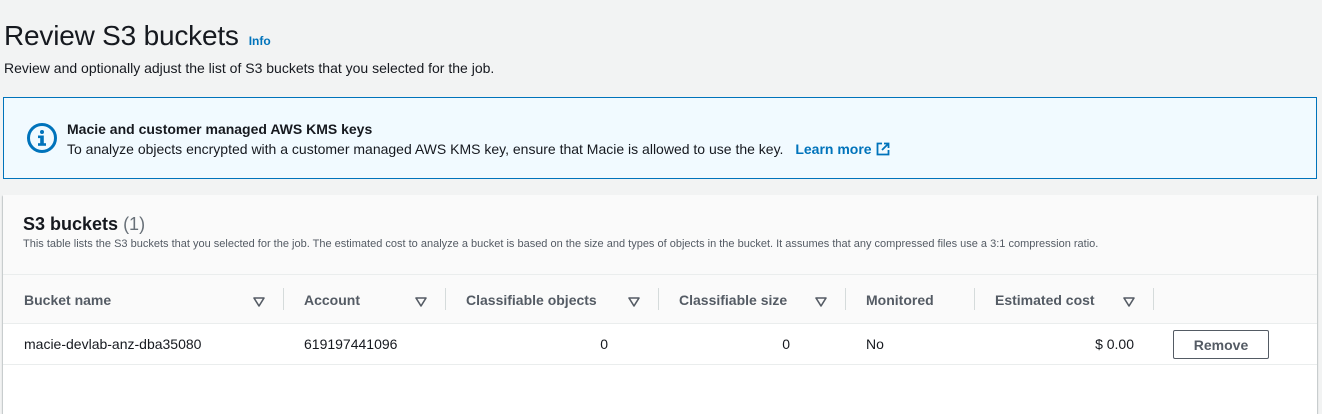 Image resolution: width=1322 pixels, height=414 pixels. Describe the element at coordinates (134, 224) in the screenshot. I see `table-count: (1)` at that location.